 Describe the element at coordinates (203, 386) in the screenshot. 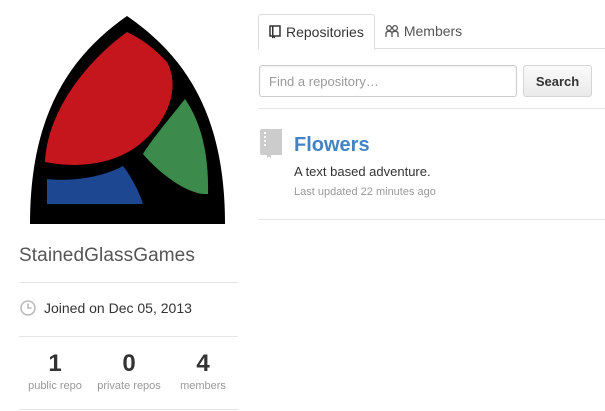

I see `stat-label: members` at that location.